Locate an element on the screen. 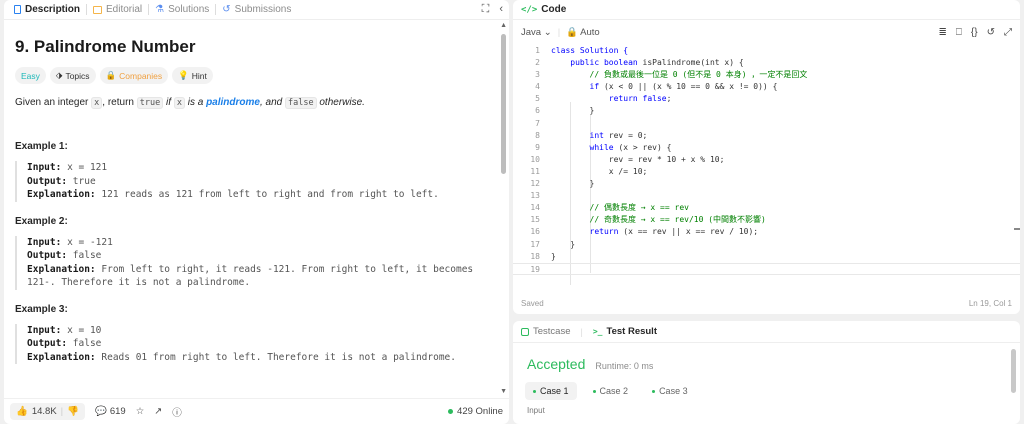  line-number: 10 is located at coordinates (535, 159).